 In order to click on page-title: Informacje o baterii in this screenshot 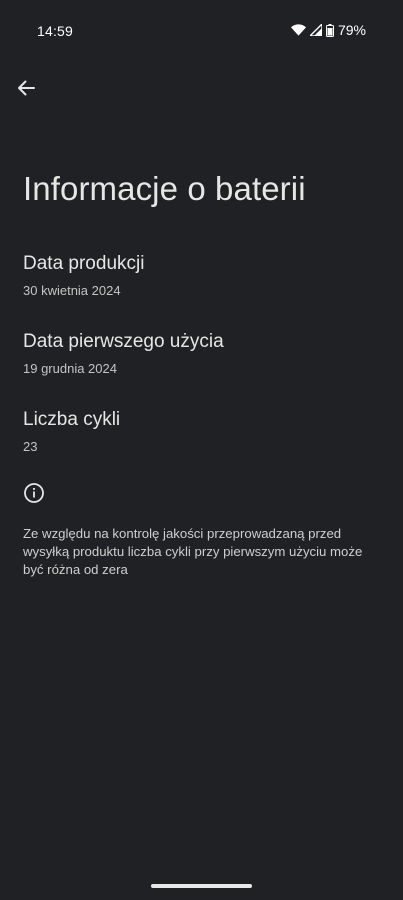, I will do `click(164, 188)`.